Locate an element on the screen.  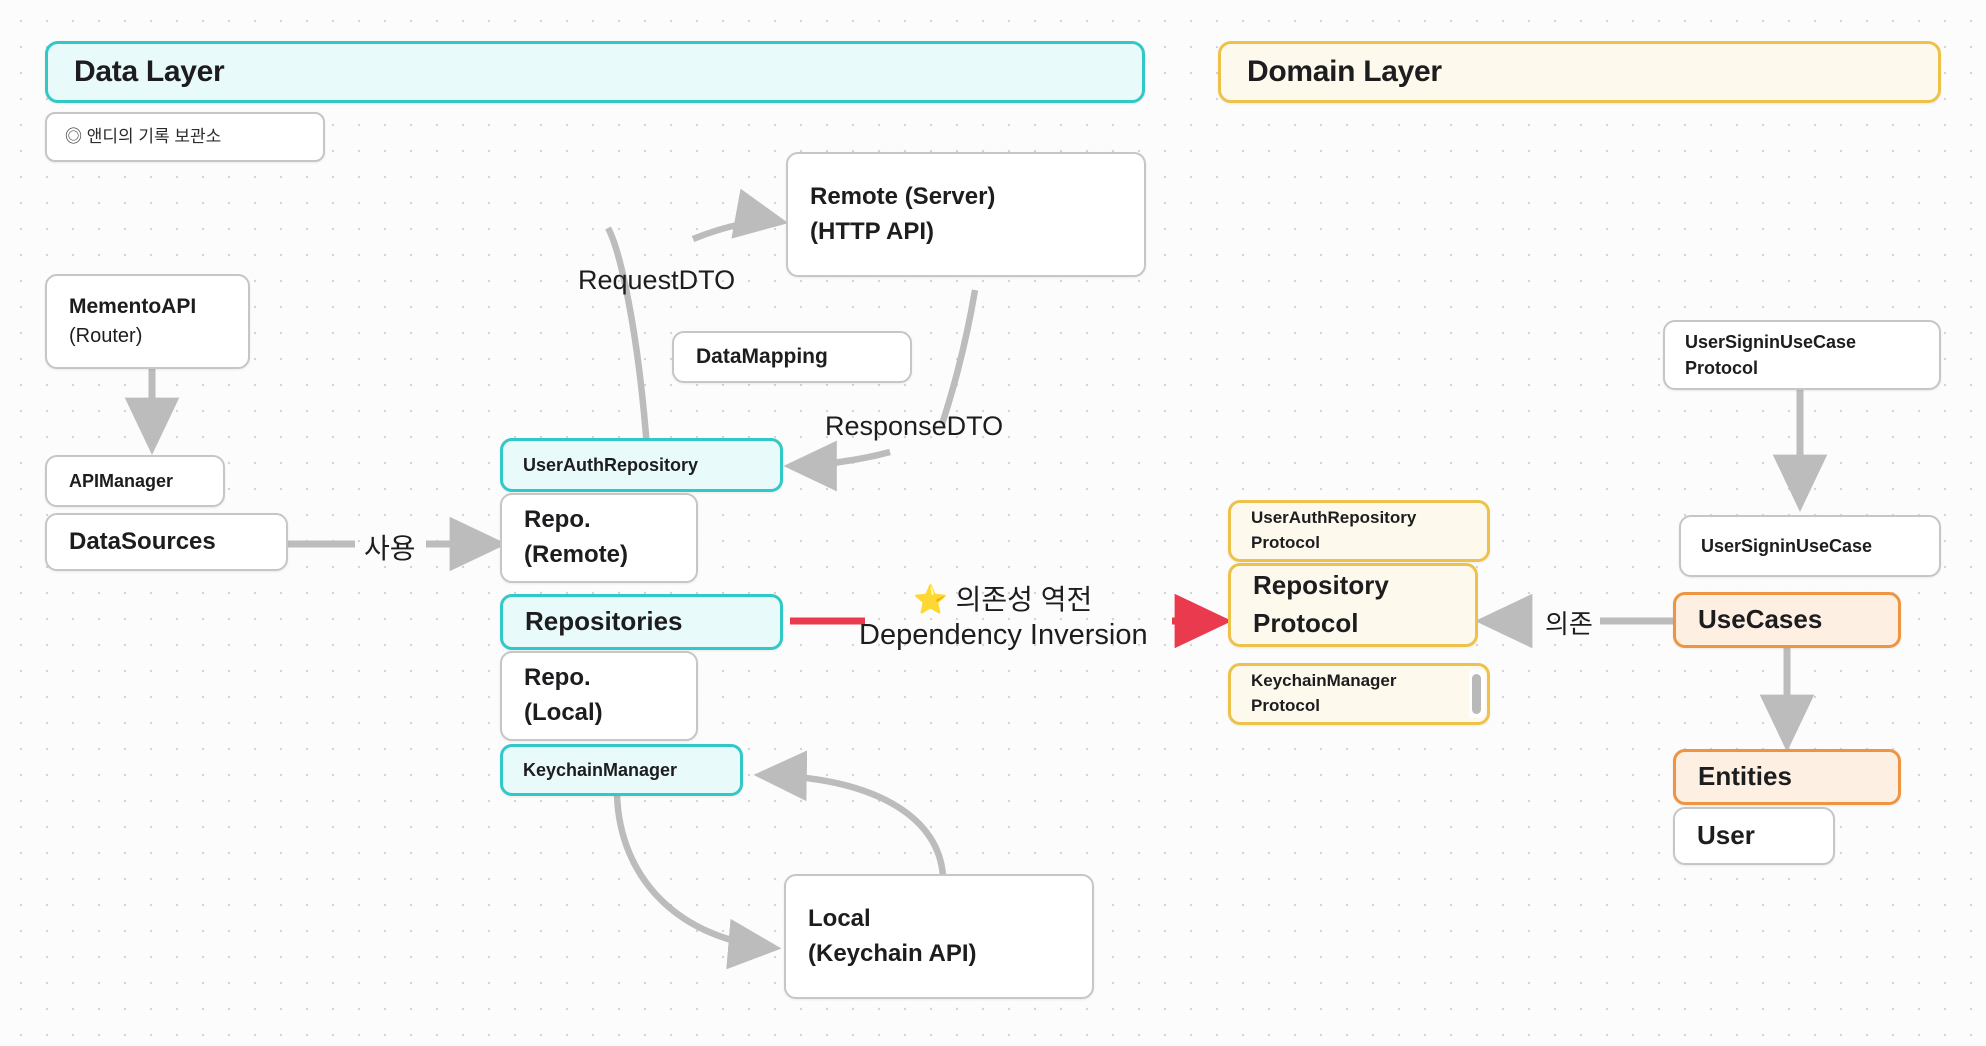
node-repo-remote-line1: Repo. is located at coordinates (557, 520).